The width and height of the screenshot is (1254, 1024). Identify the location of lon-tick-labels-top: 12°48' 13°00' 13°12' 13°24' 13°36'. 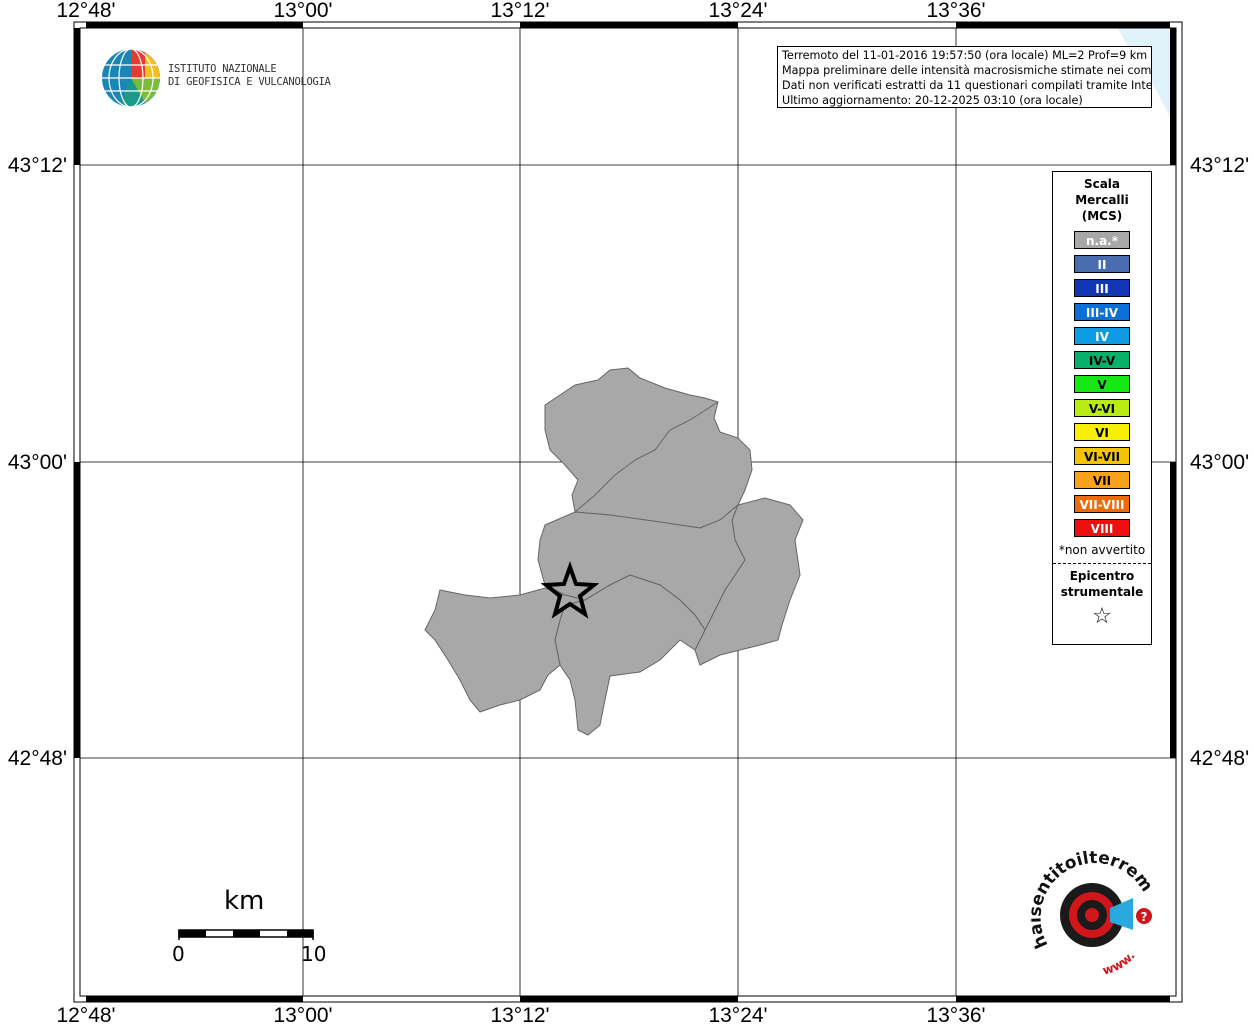
(520, 11).